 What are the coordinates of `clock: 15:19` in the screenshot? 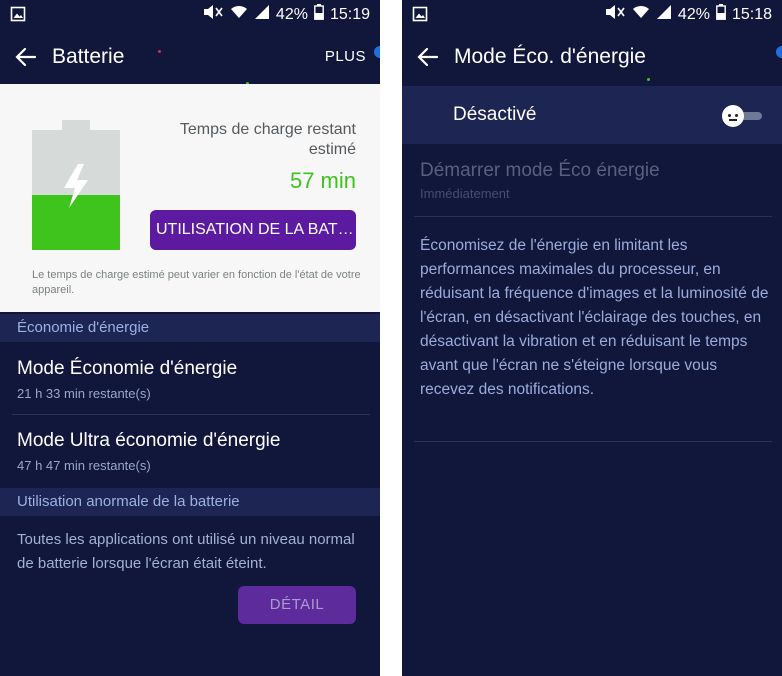 It's located at (349, 14).